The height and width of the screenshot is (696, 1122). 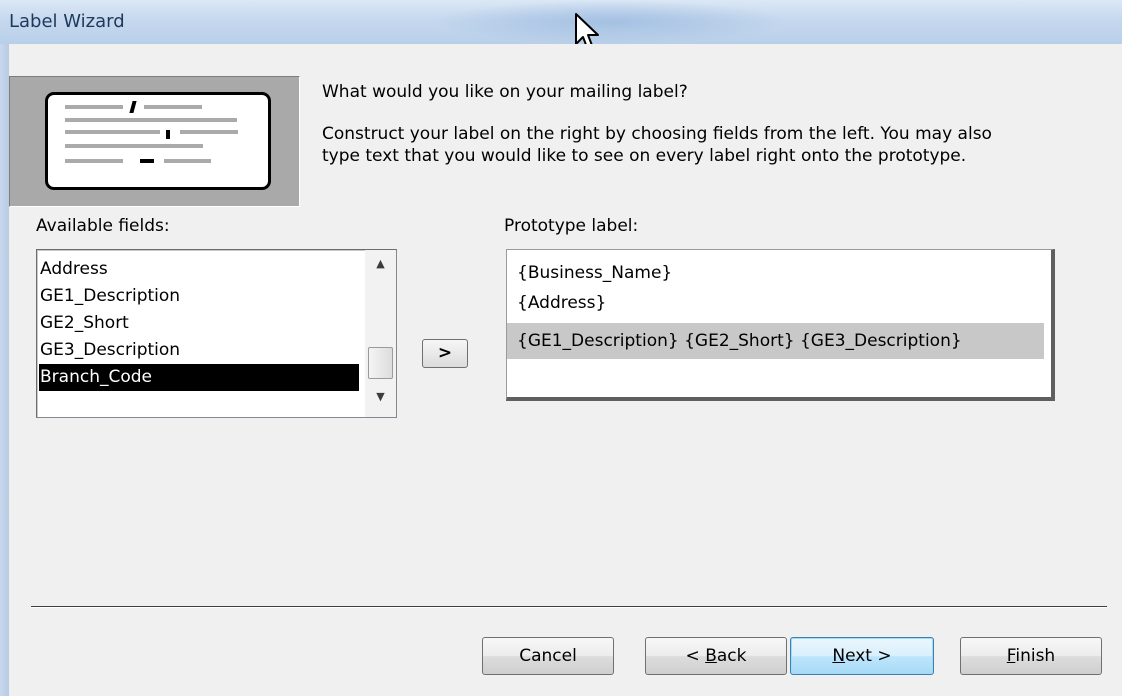 What do you see at coordinates (199, 350) in the screenshot?
I see `list-item: GE3_Description` at bounding box center [199, 350].